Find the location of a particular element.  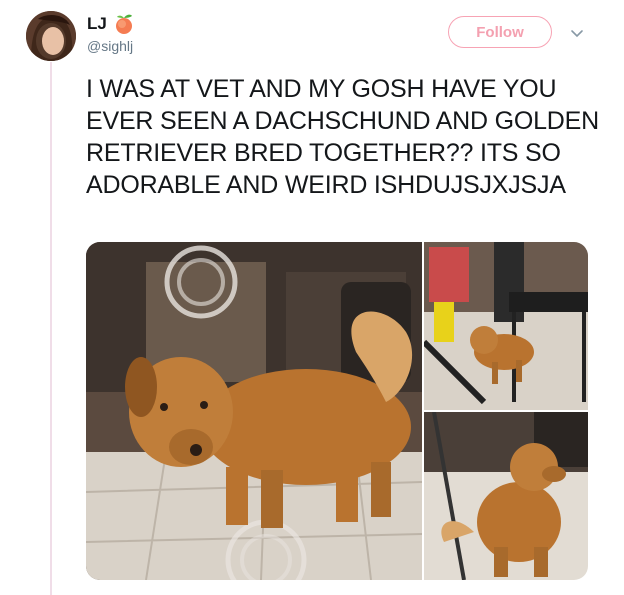

user-handle: @sighlj is located at coordinates (110, 46).